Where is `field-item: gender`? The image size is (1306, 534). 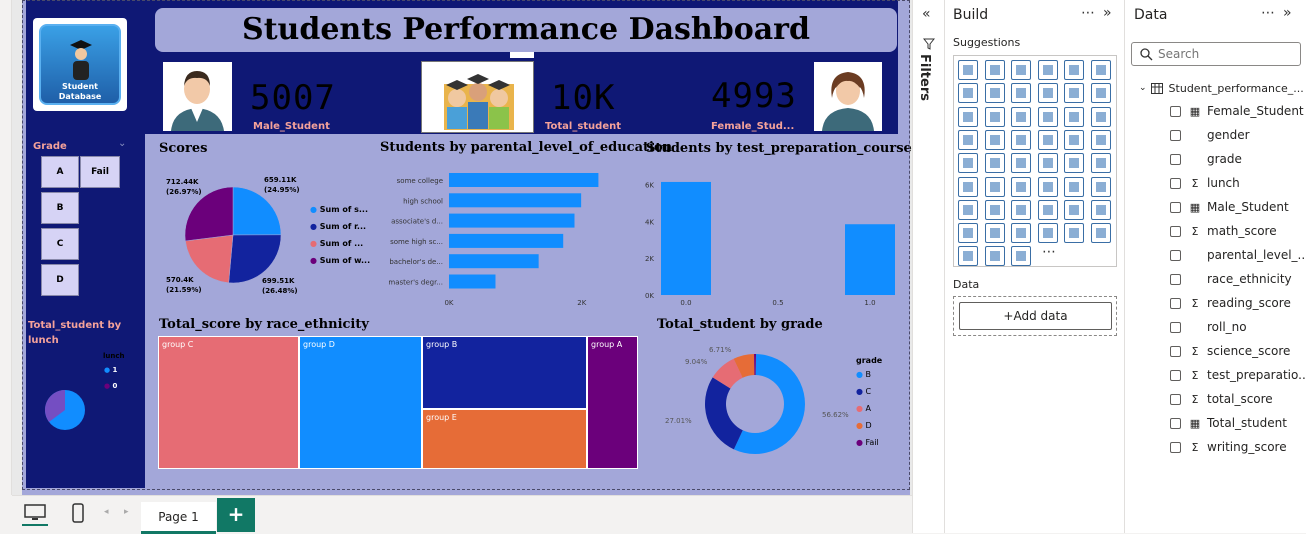 field-item: gender is located at coordinates (1210, 135).